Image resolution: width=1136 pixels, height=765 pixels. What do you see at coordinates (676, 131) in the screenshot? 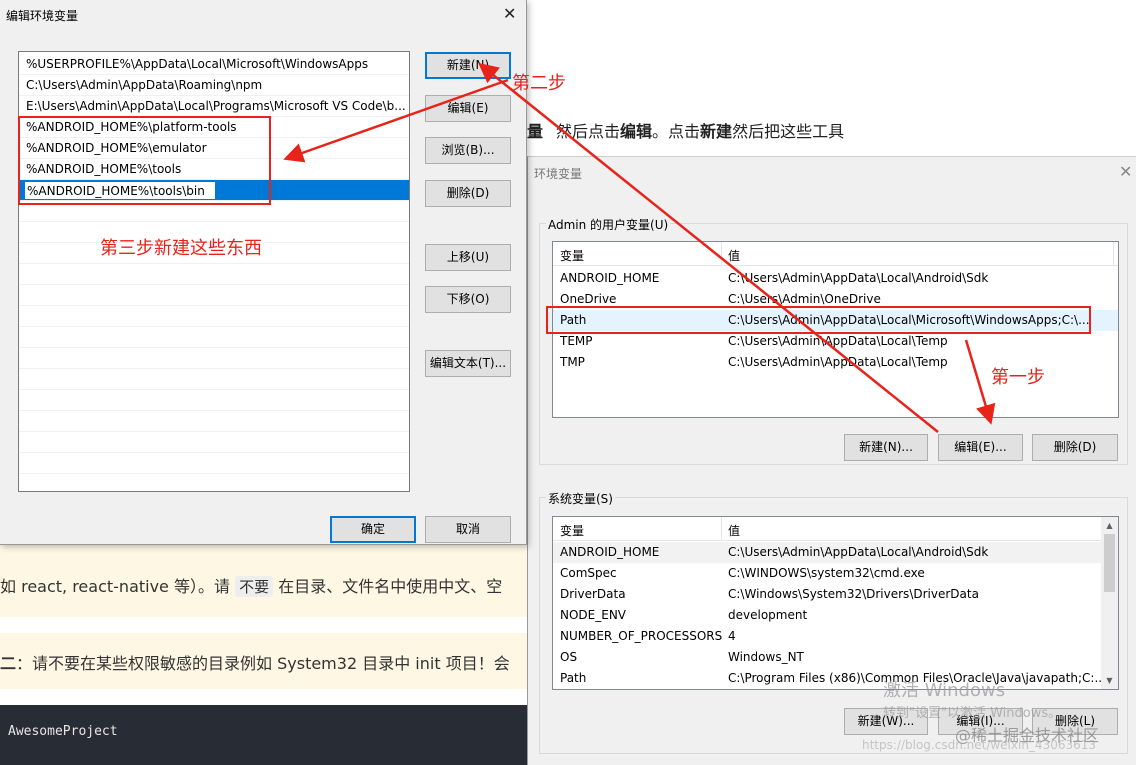
I see `article-text: 。点击` at bounding box center [676, 131].